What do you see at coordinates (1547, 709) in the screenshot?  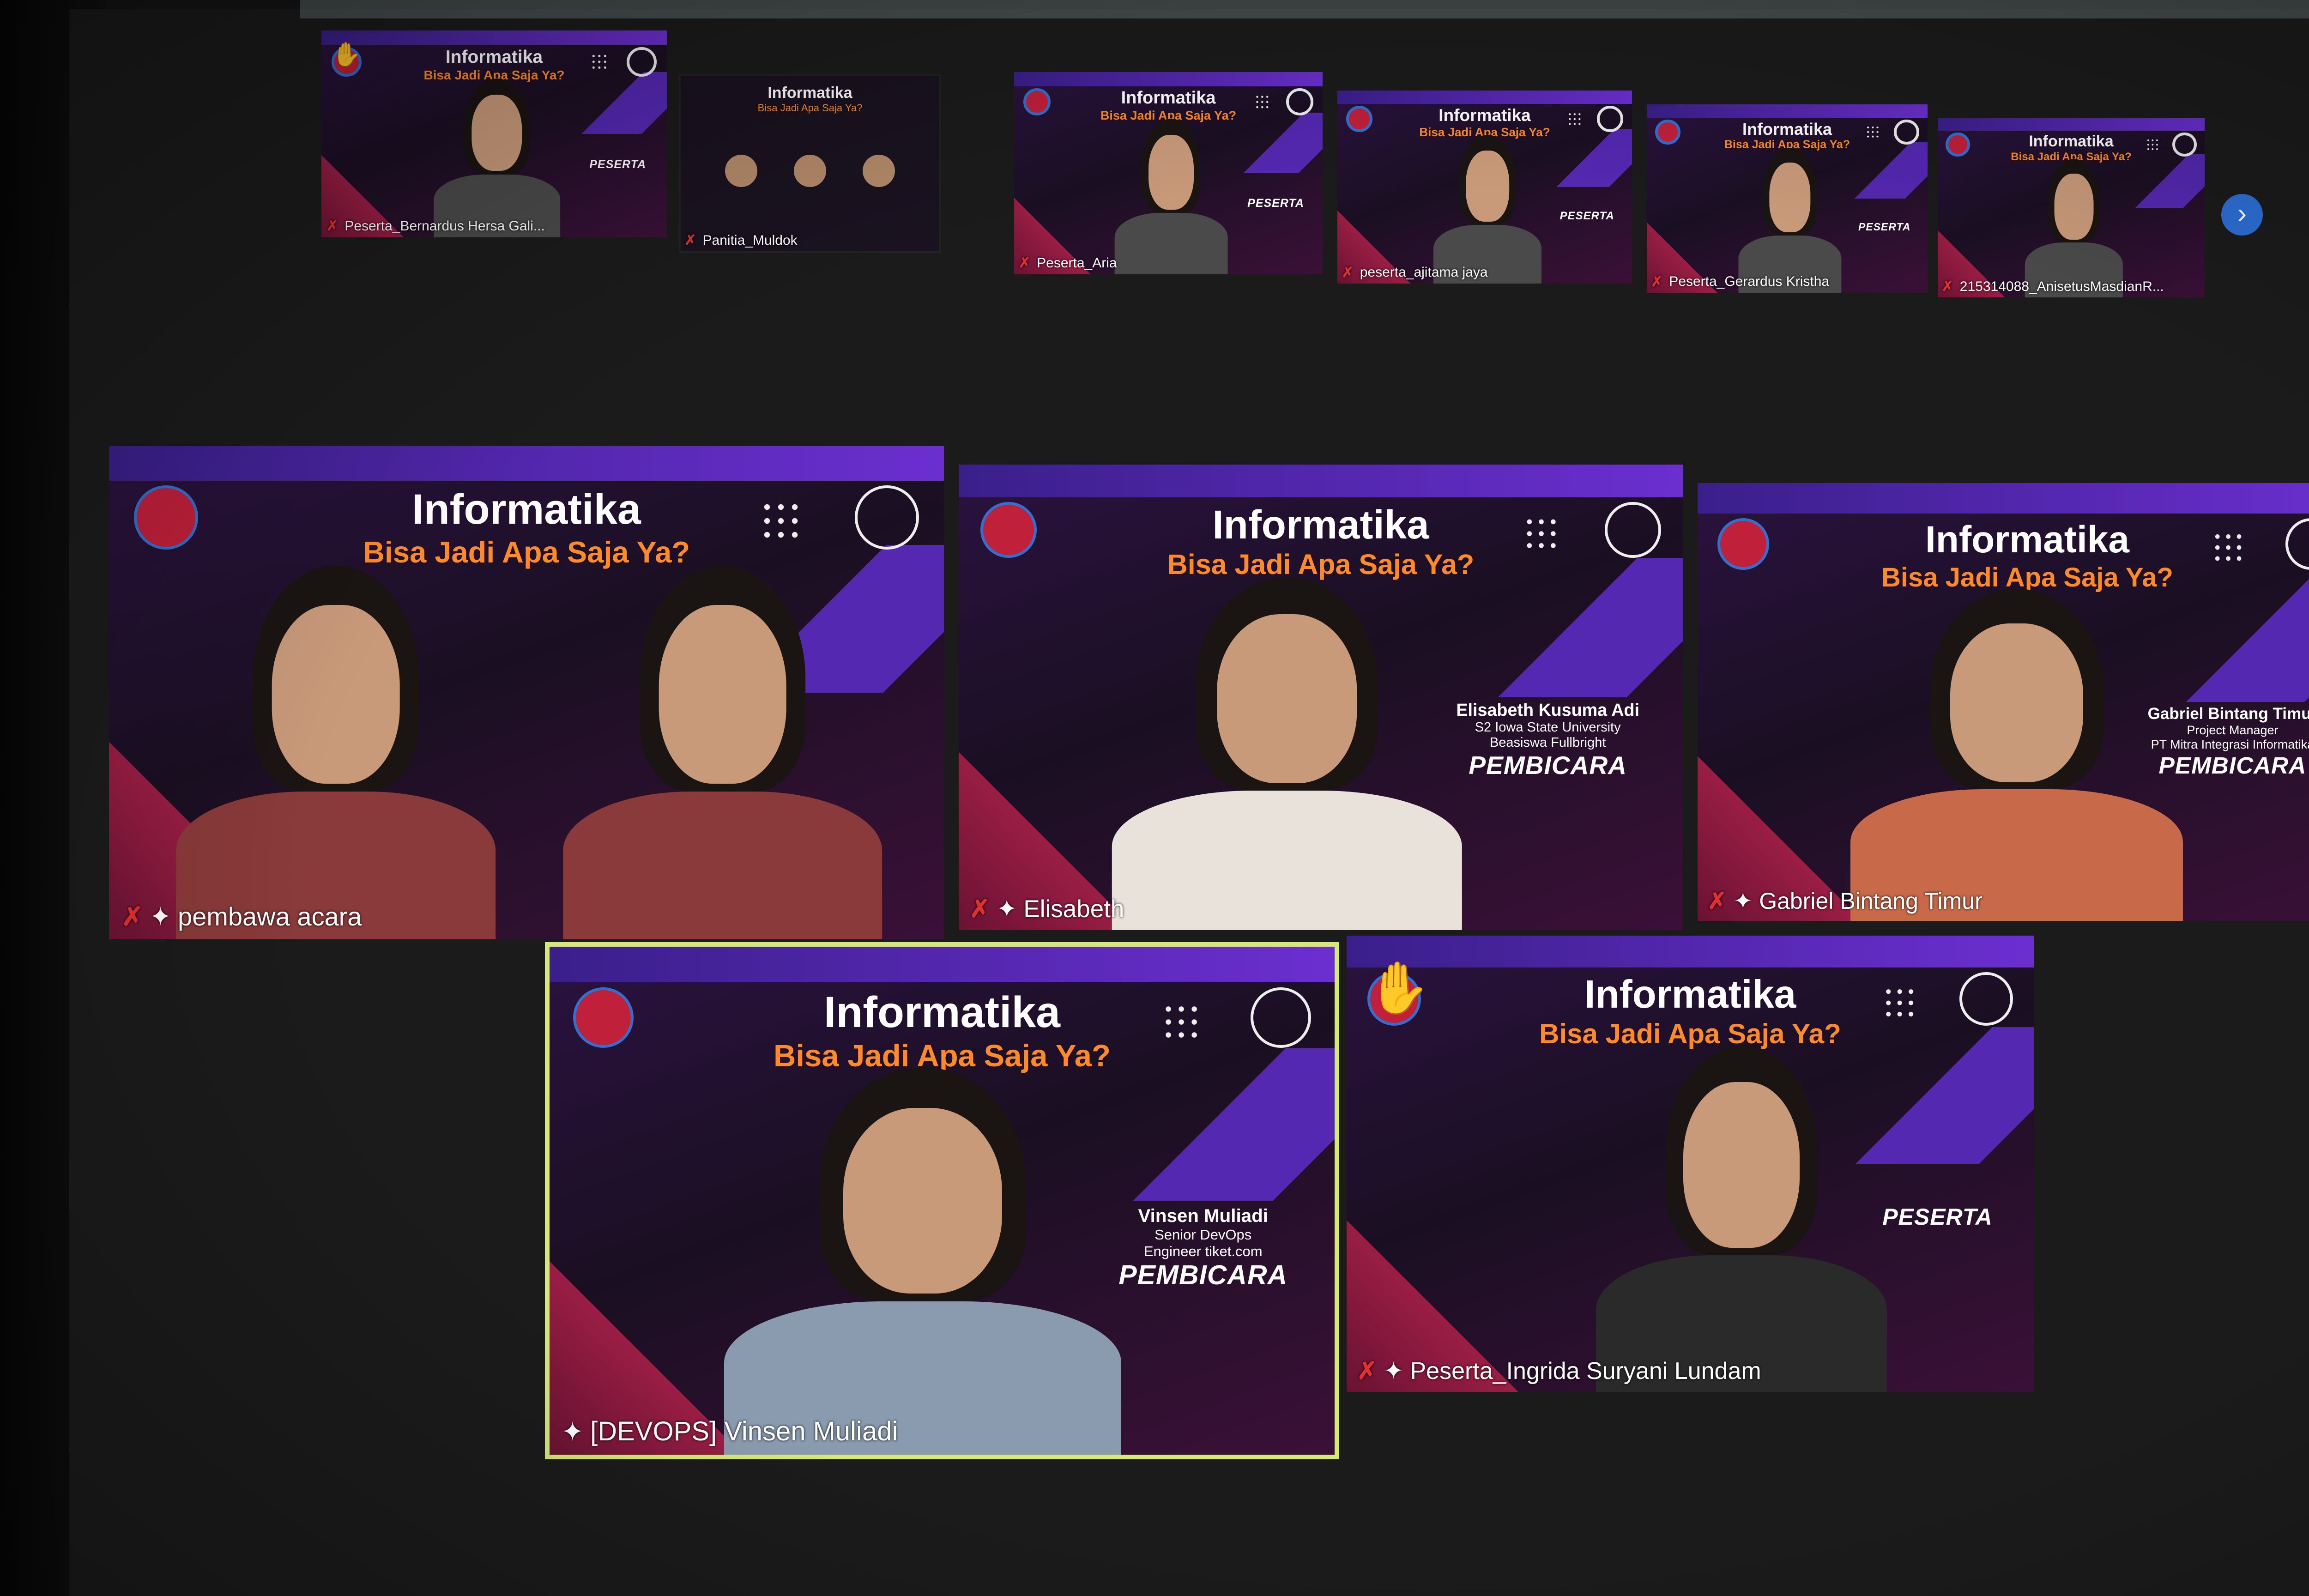 I see `speaker-name: Elisabeth Kusuma Adi` at bounding box center [1547, 709].